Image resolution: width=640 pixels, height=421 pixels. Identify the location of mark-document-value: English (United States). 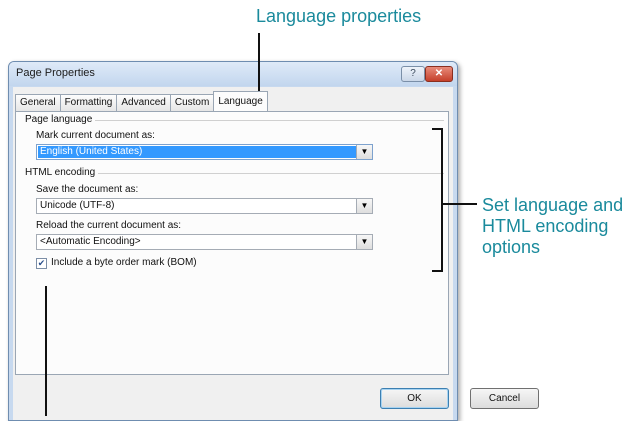
(197, 152).